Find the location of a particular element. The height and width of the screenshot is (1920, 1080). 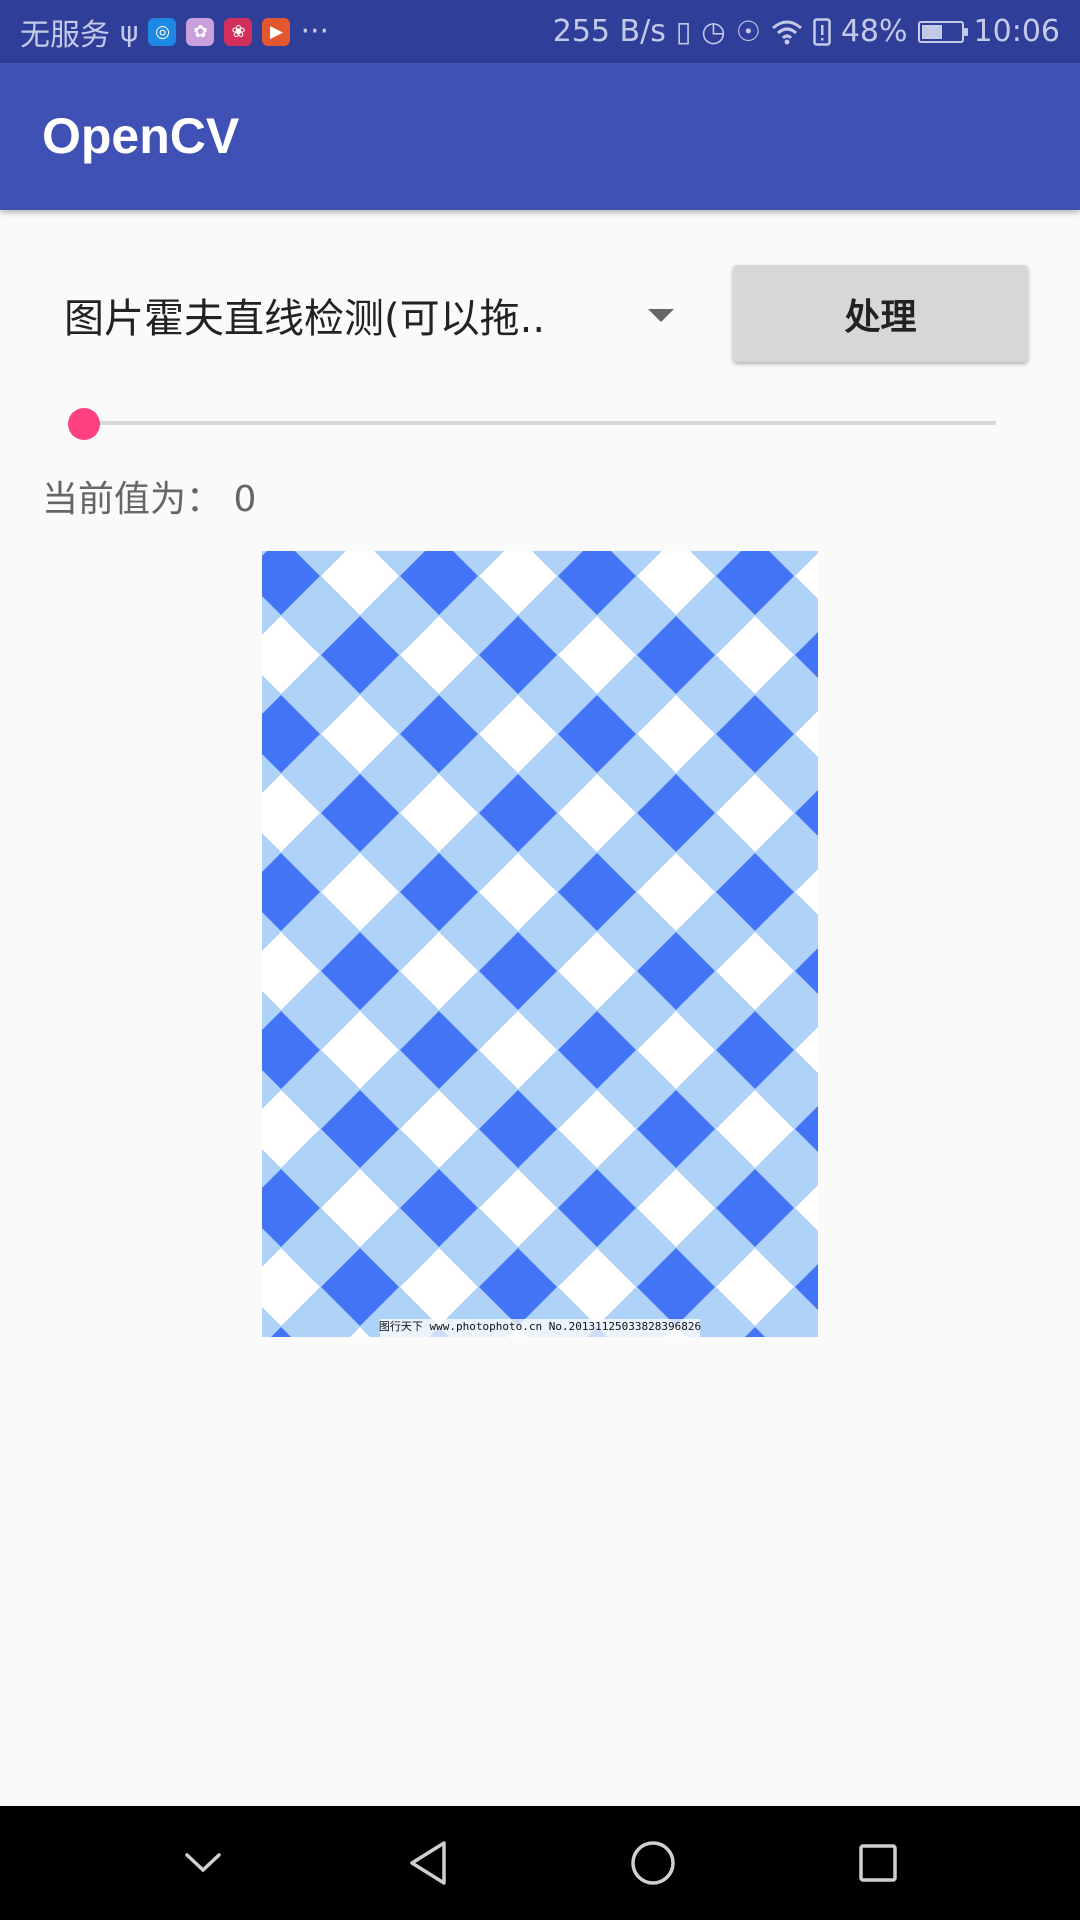

more-notifications-icon: ··· is located at coordinates (315, 31).